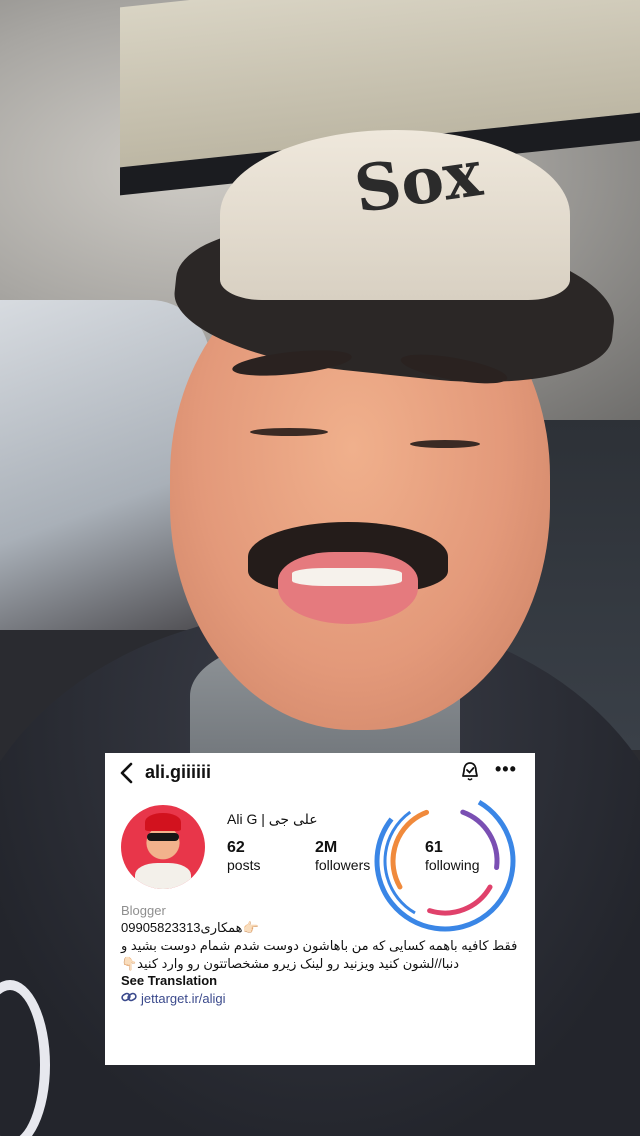 Image resolution: width=640 pixels, height=1136 pixels. I want to click on avatar-hat, so click(163, 822).